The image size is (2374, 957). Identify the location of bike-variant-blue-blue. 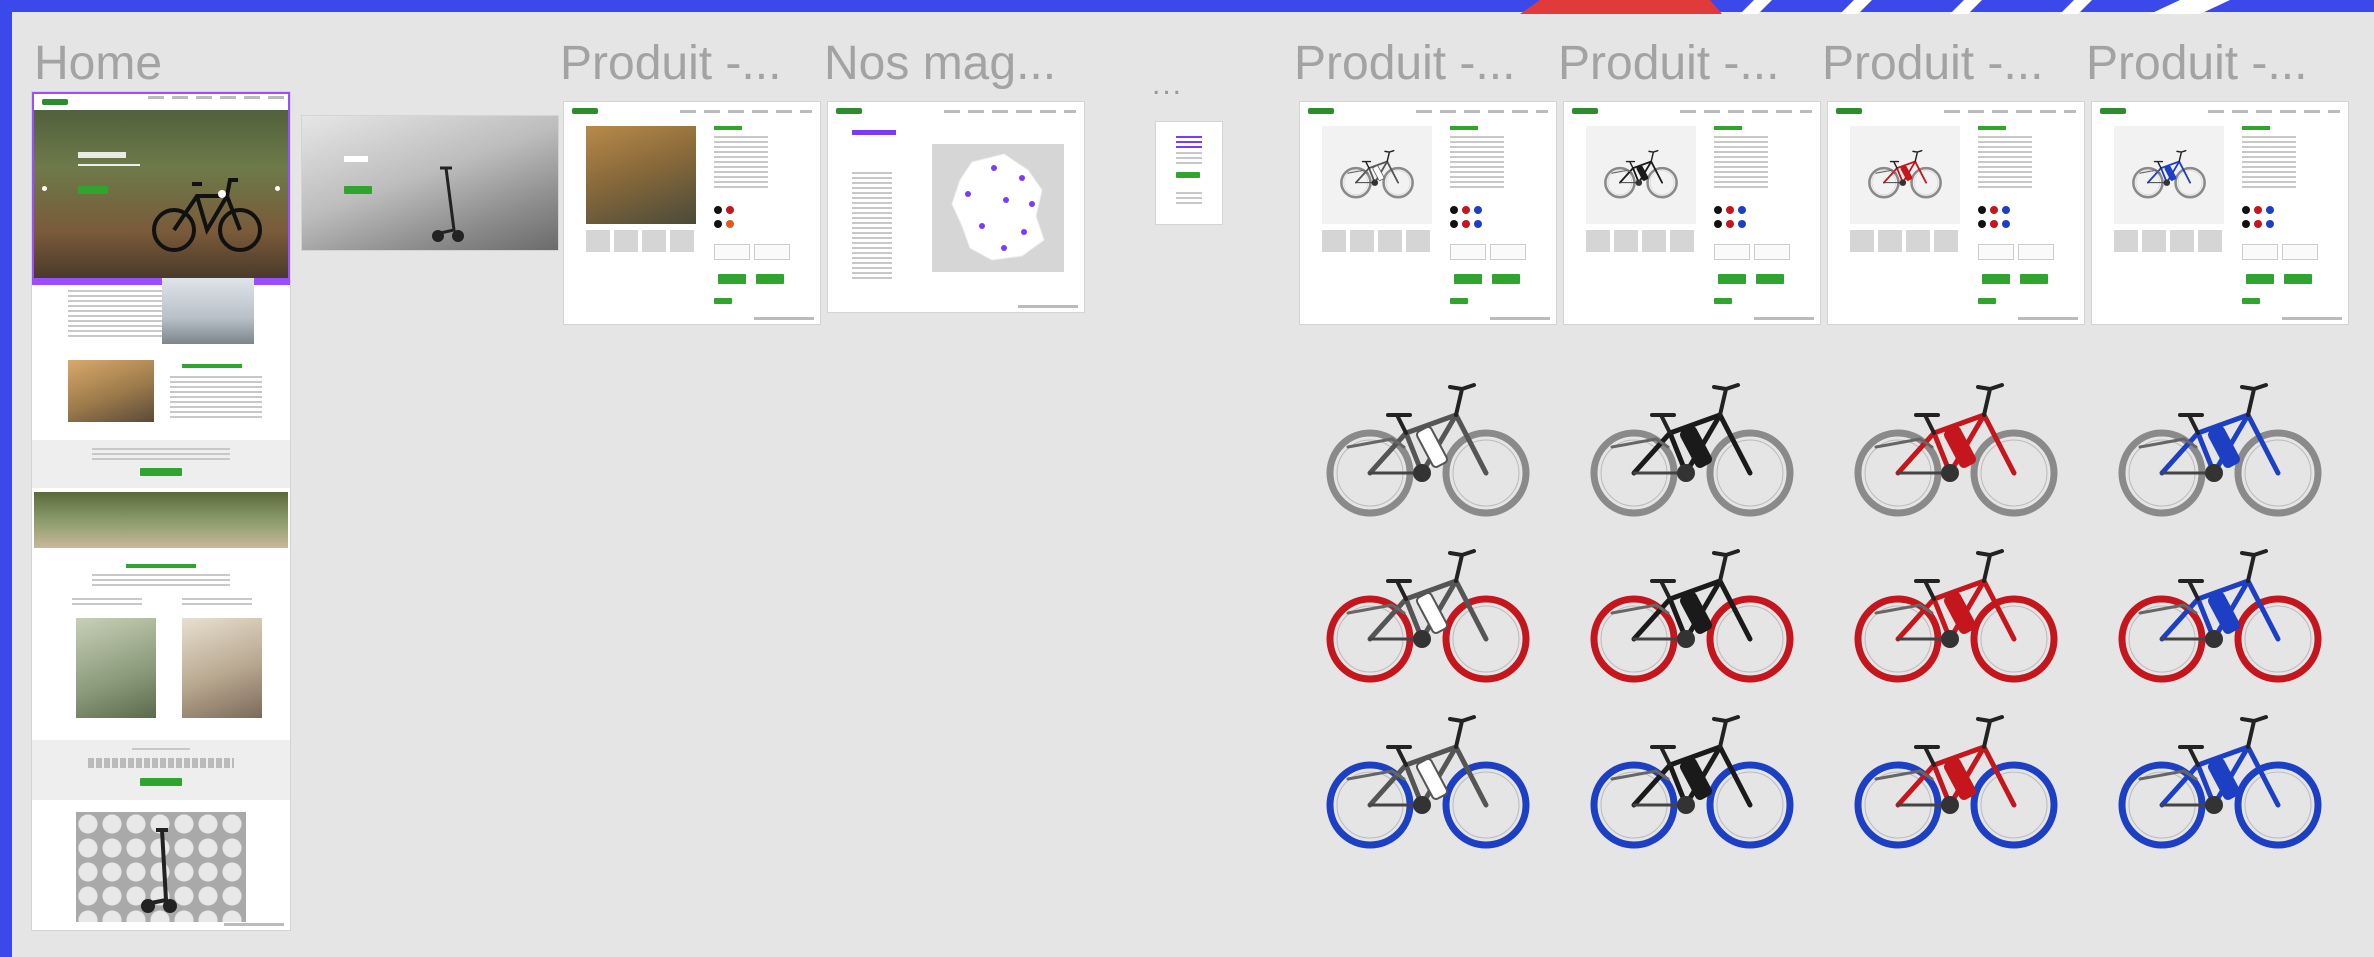
(2220, 784).